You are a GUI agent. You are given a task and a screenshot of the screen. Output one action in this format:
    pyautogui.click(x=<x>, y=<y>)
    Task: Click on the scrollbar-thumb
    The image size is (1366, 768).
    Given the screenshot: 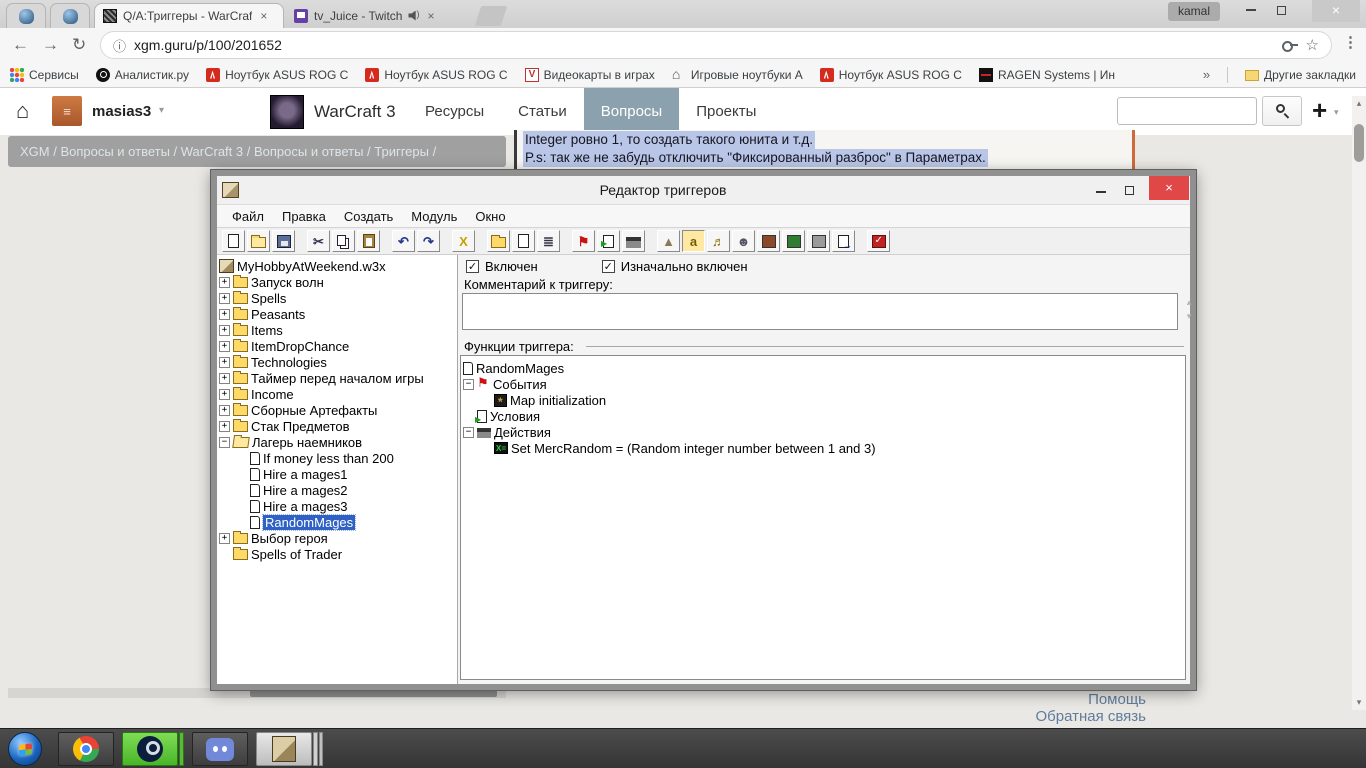 What is the action you would take?
    pyautogui.click(x=1359, y=143)
    